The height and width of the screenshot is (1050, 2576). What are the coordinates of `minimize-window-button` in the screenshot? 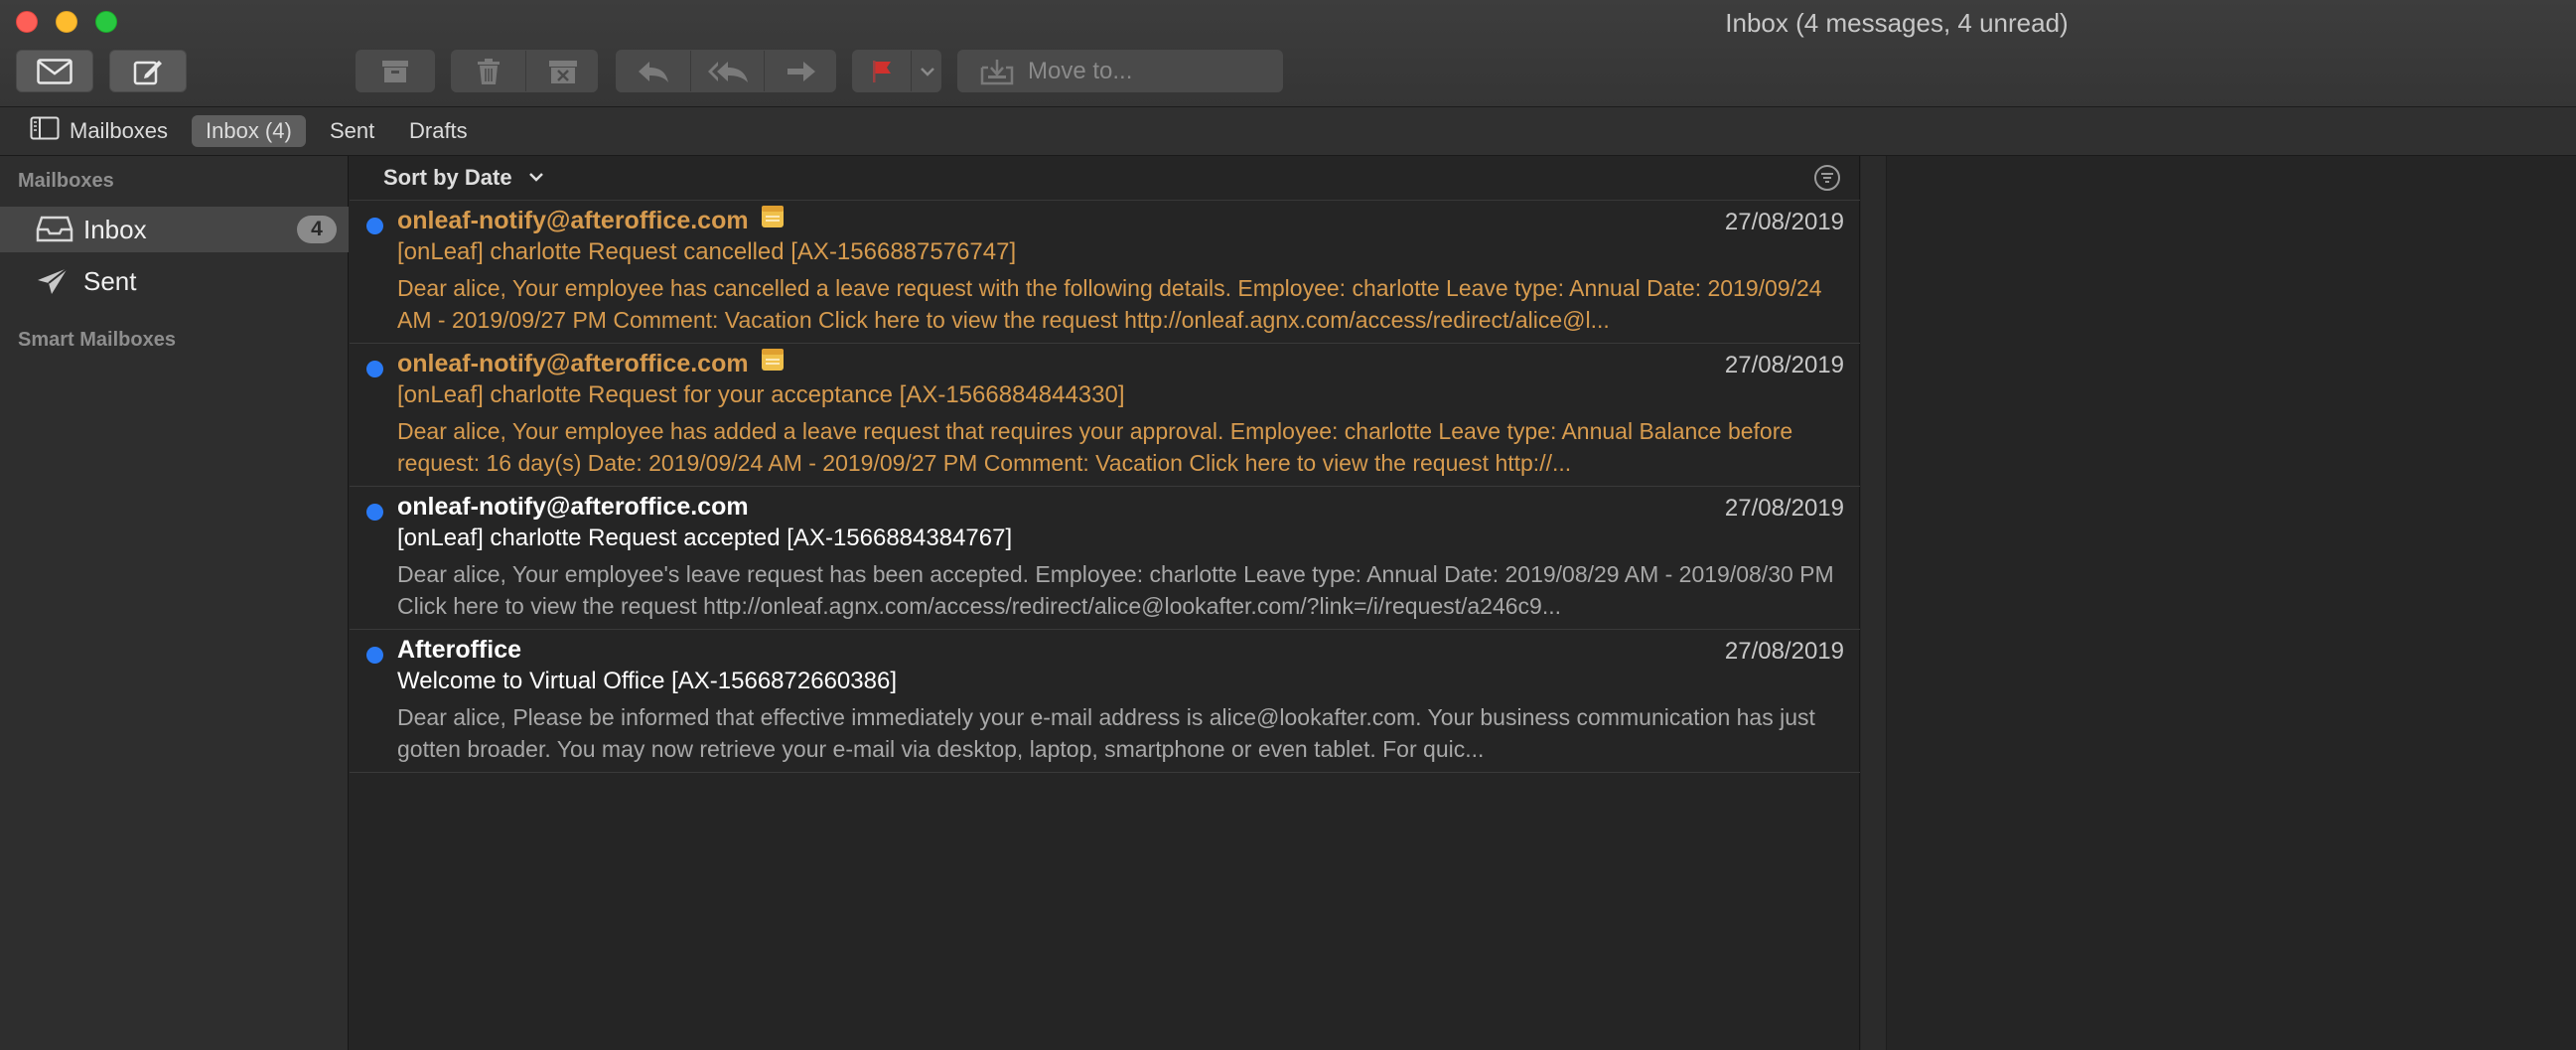 It's located at (66, 22).